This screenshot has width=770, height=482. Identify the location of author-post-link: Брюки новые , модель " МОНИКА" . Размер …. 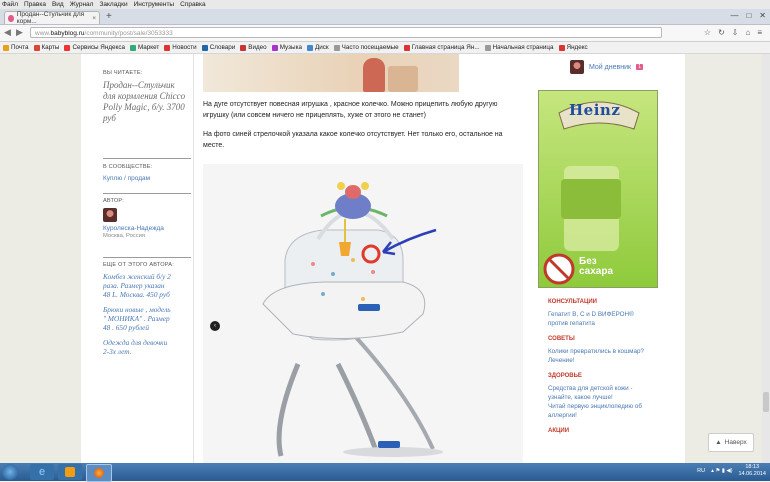
(138, 318).